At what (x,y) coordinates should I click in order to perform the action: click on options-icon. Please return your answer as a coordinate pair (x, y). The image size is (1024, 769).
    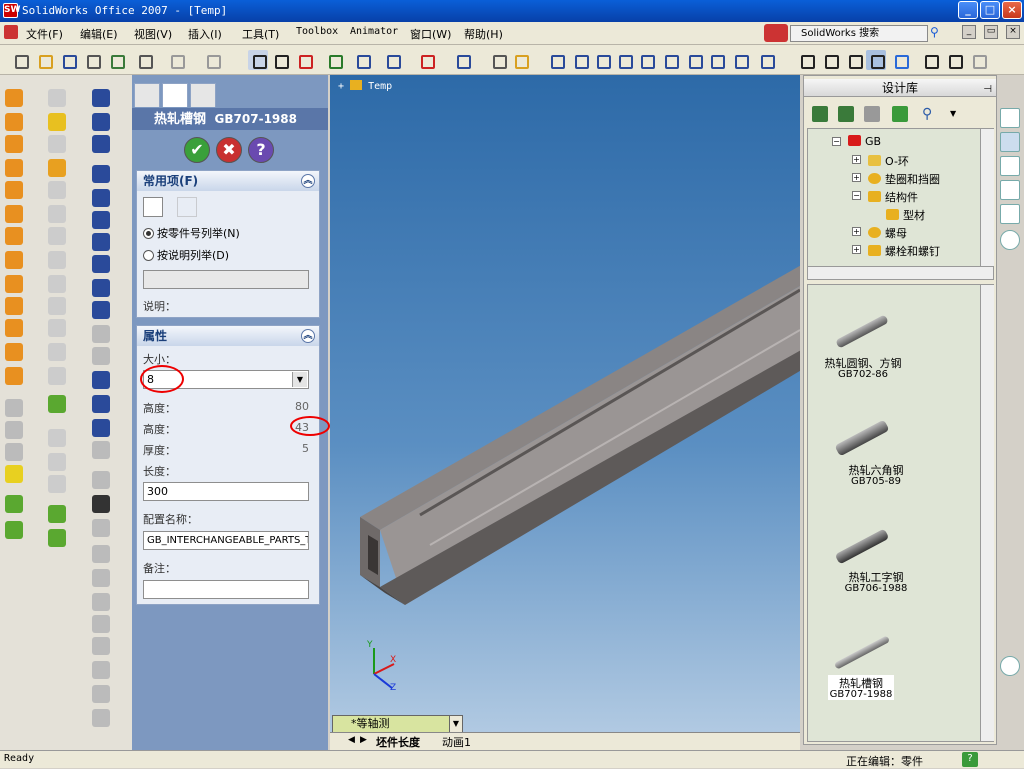
    Looking at the image, I should click on (116, 60).